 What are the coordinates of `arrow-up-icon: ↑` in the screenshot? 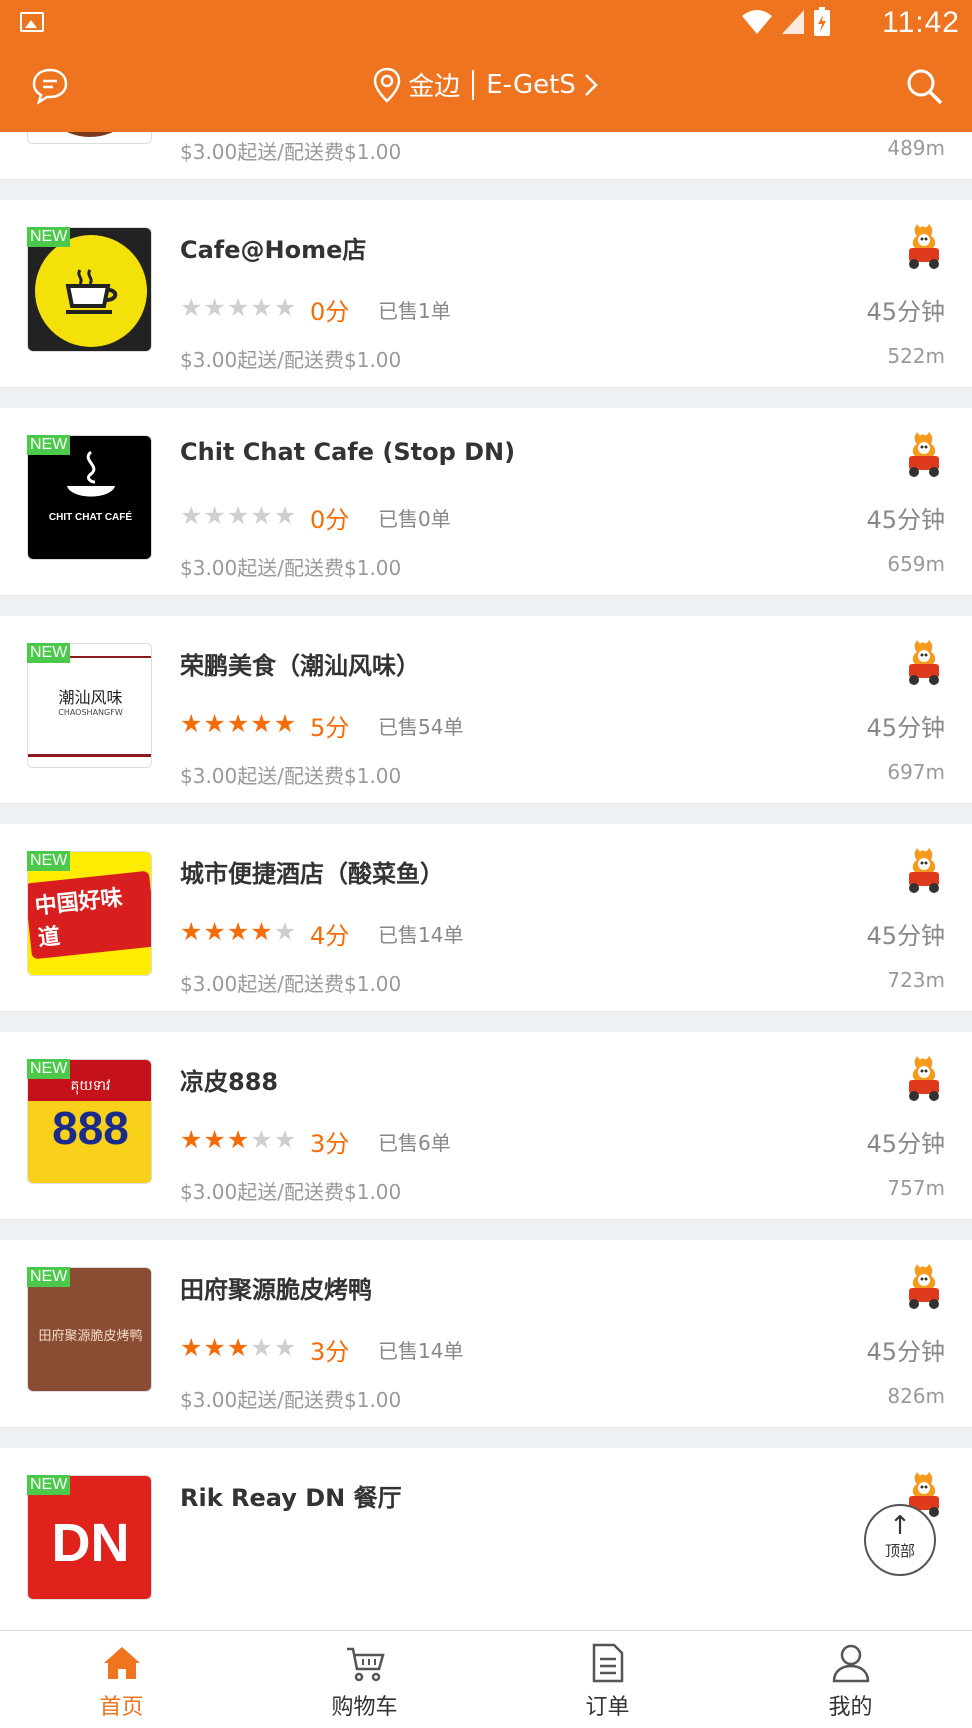 It's located at (900, 1526).